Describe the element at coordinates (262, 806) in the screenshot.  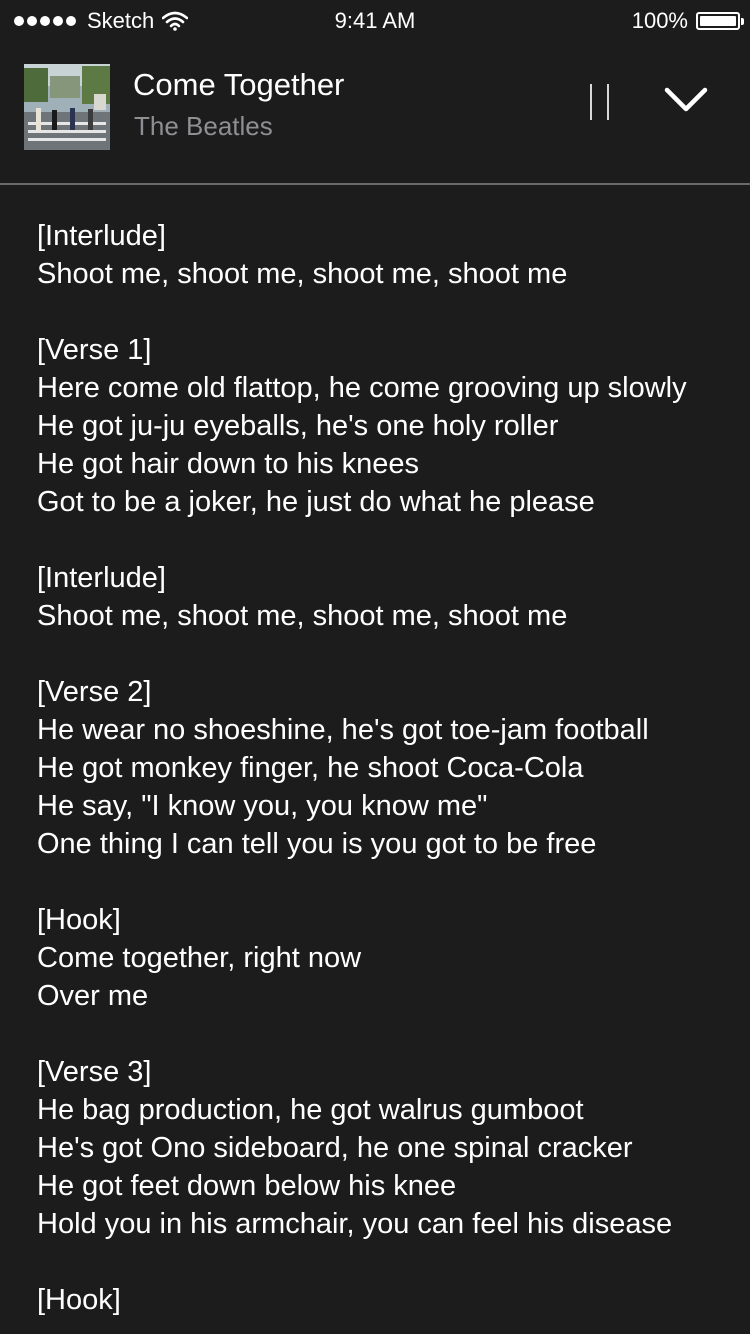
I see `lyric-line: He say, "I know you, you know me"` at that location.